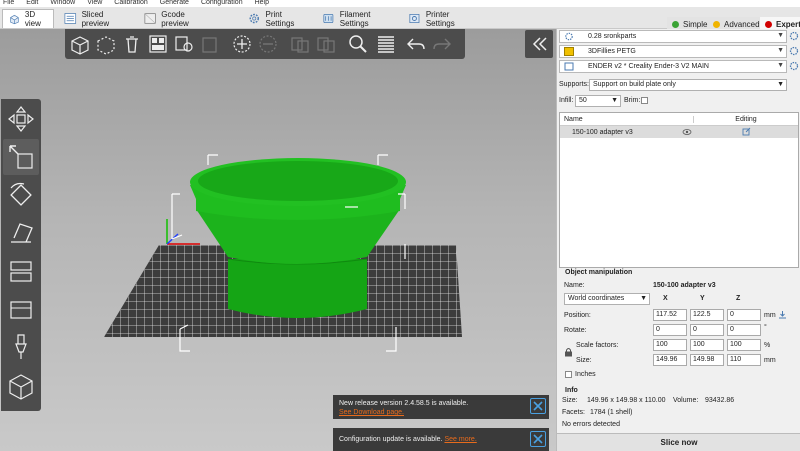 The image size is (800, 451). Describe the element at coordinates (176, 18) in the screenshot. I see `tab-gcode-preview: Gcode preview` at that location.